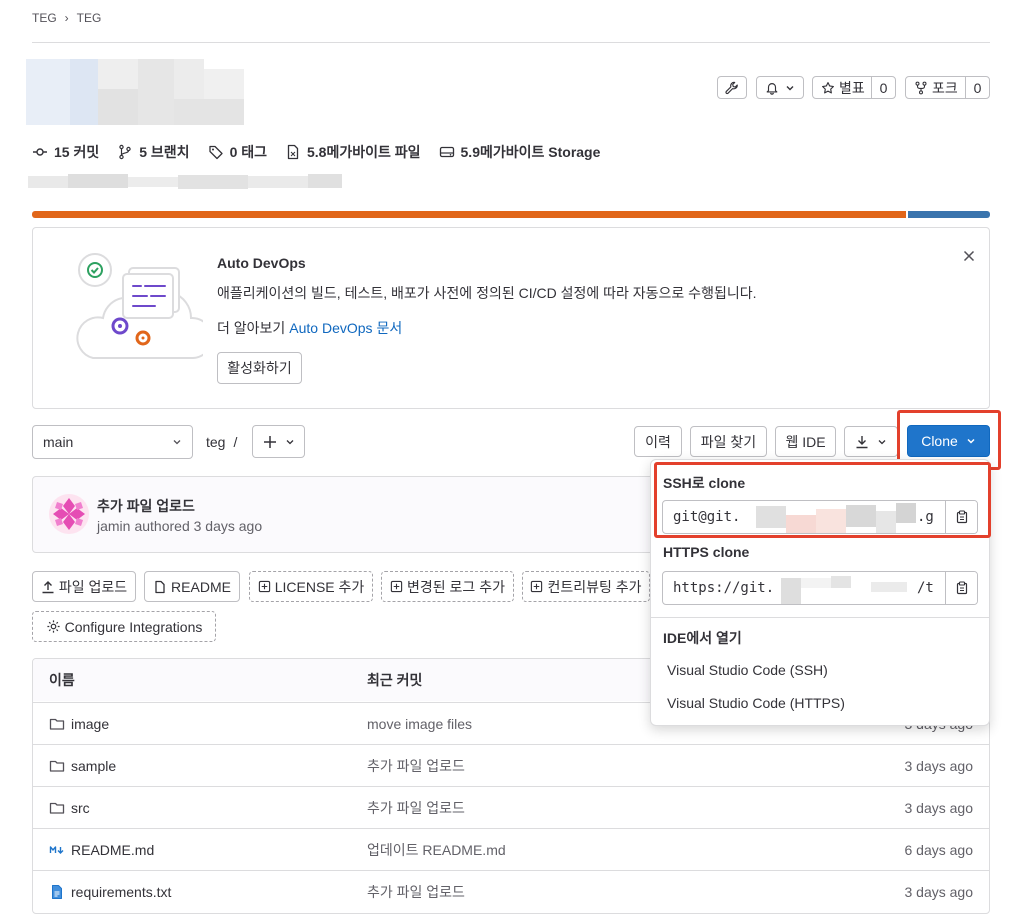  Describe the element at coordinates (353, 152) in the screenshot. I see `files-stat: 5.8메가바이트 파일` at that location.